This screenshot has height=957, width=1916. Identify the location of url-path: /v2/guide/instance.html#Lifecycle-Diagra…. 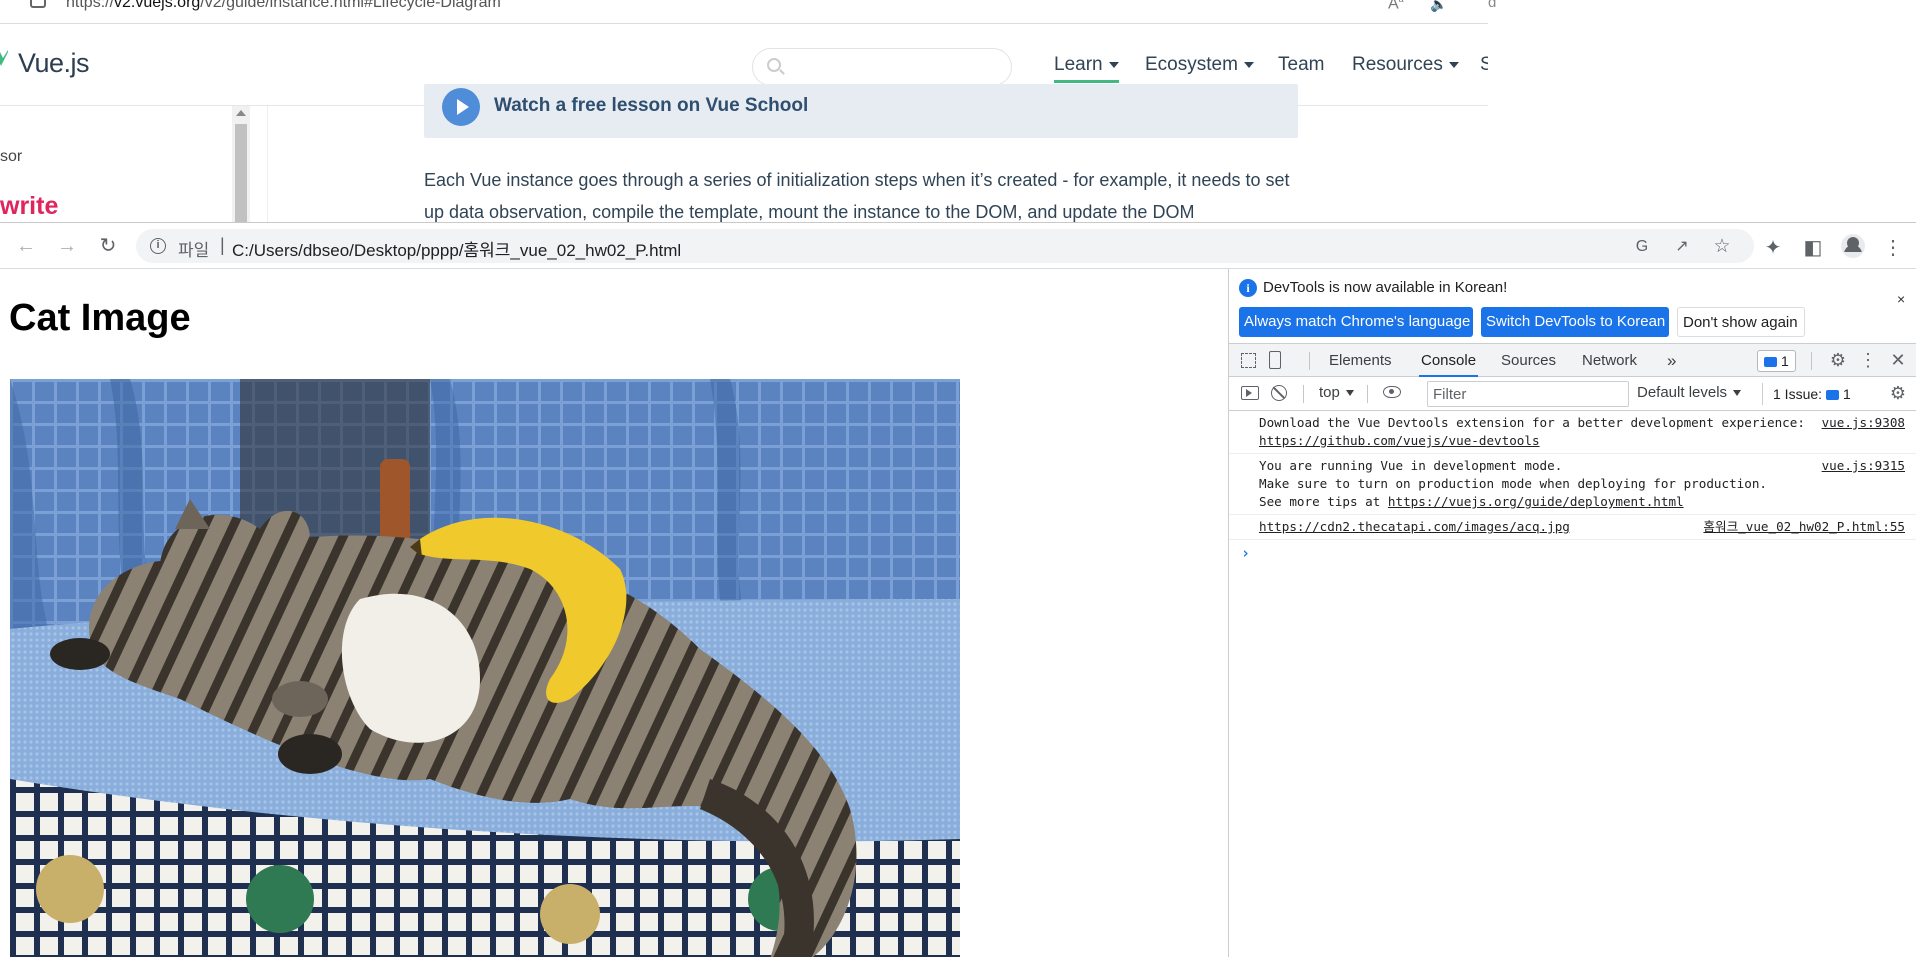
(350, 5).